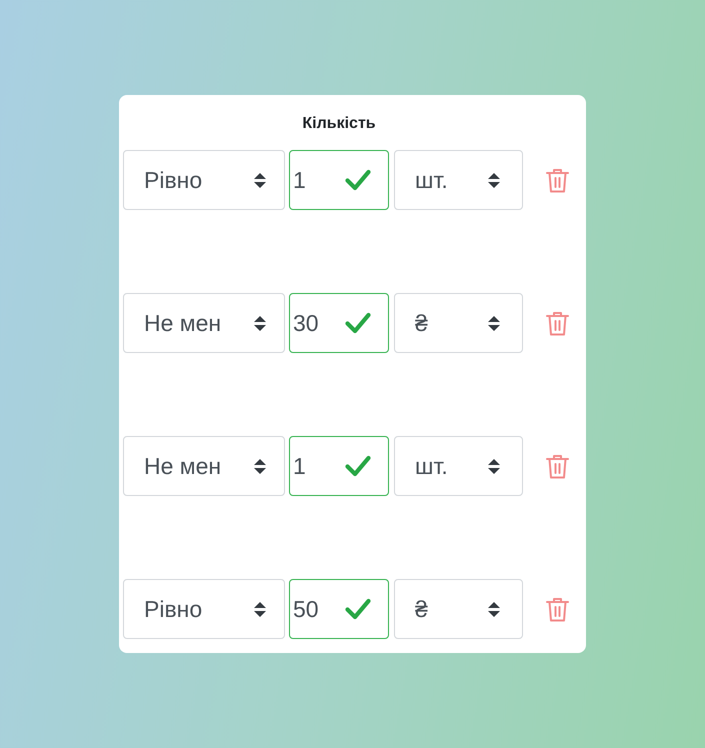 This screenshot has width=705, height=748. What do you see at coordinates (339, 609) in the screenshot?
I see `amount-field: 50` at bounding box center [339, 609].